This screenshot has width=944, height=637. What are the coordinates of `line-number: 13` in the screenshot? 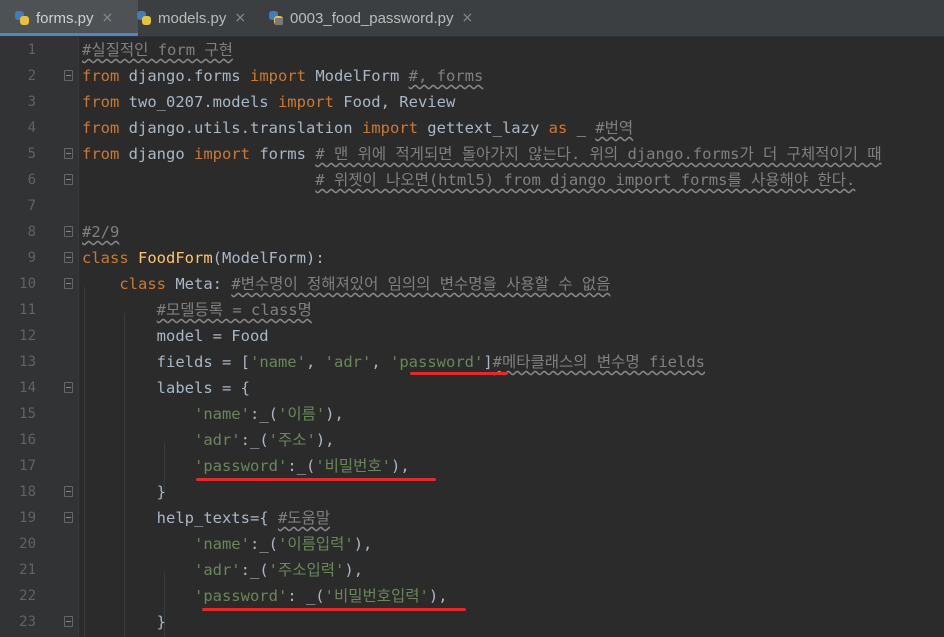 It's located at (27, 362).